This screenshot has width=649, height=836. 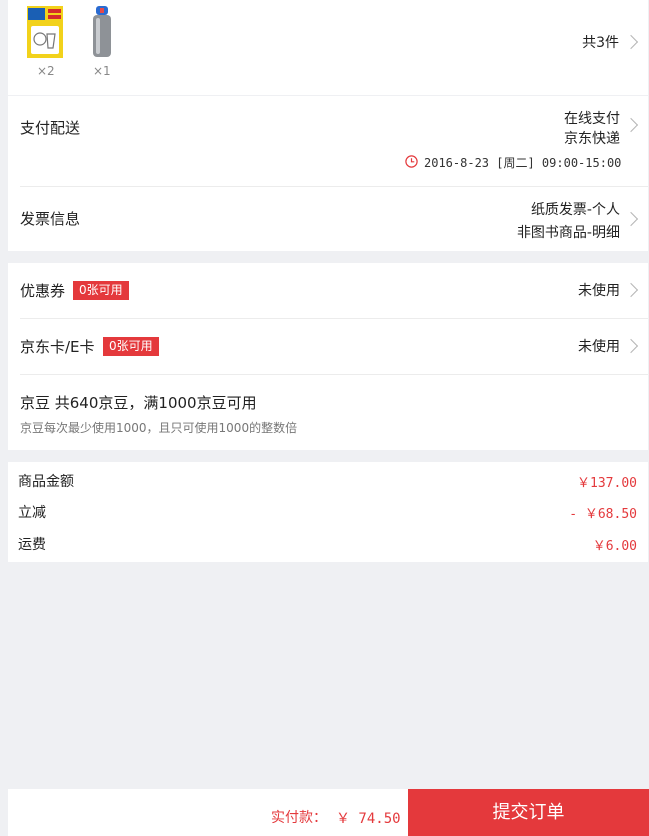 What do you see at coordinates (159, 428) in the screenshot?
I see `jingdou-note: 京豆每次最少使用1000，且只可使用1000的整数倍` at bounding box center [159, 428].